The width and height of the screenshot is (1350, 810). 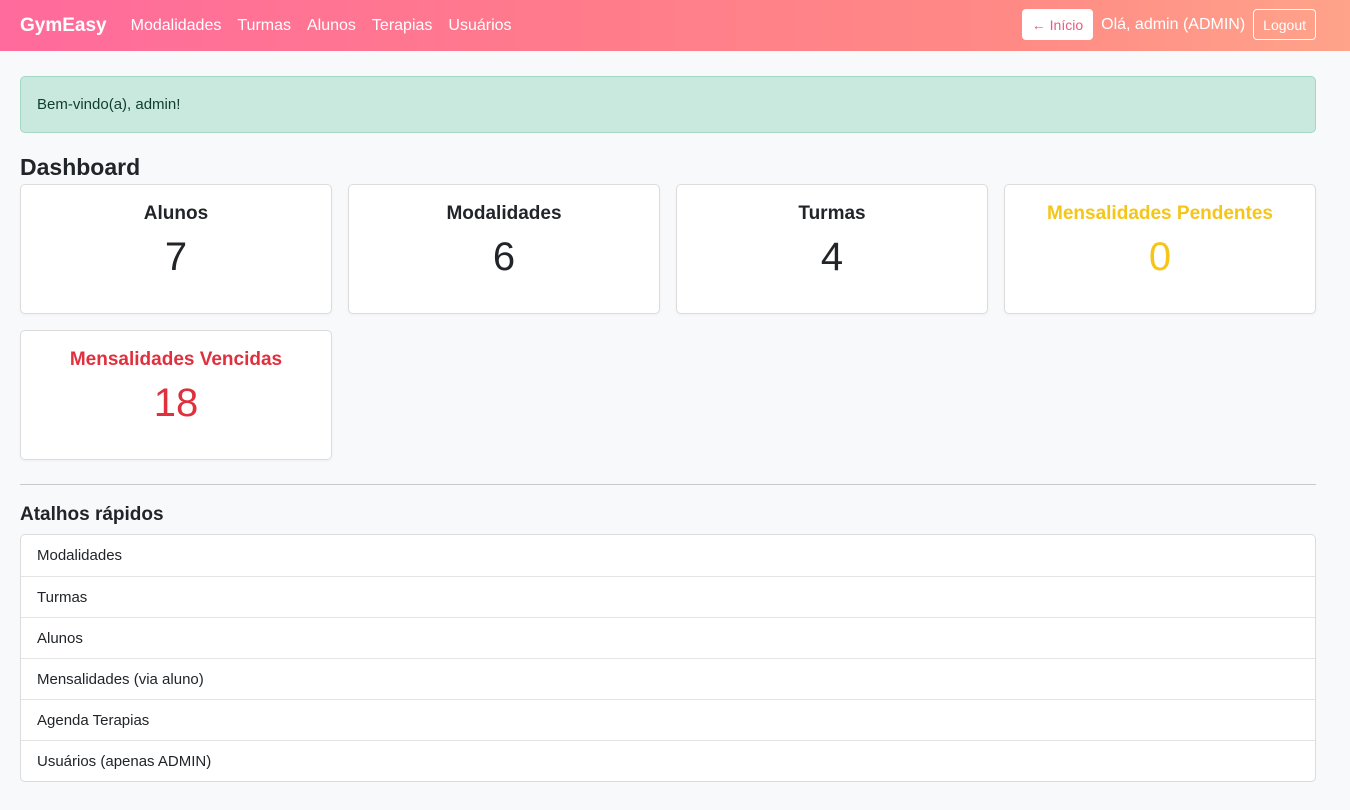 What do you see at coordinates (1160, 257) in the screenshot?
I see `stat-card-value: 0` at bounding box center [1160, 257].